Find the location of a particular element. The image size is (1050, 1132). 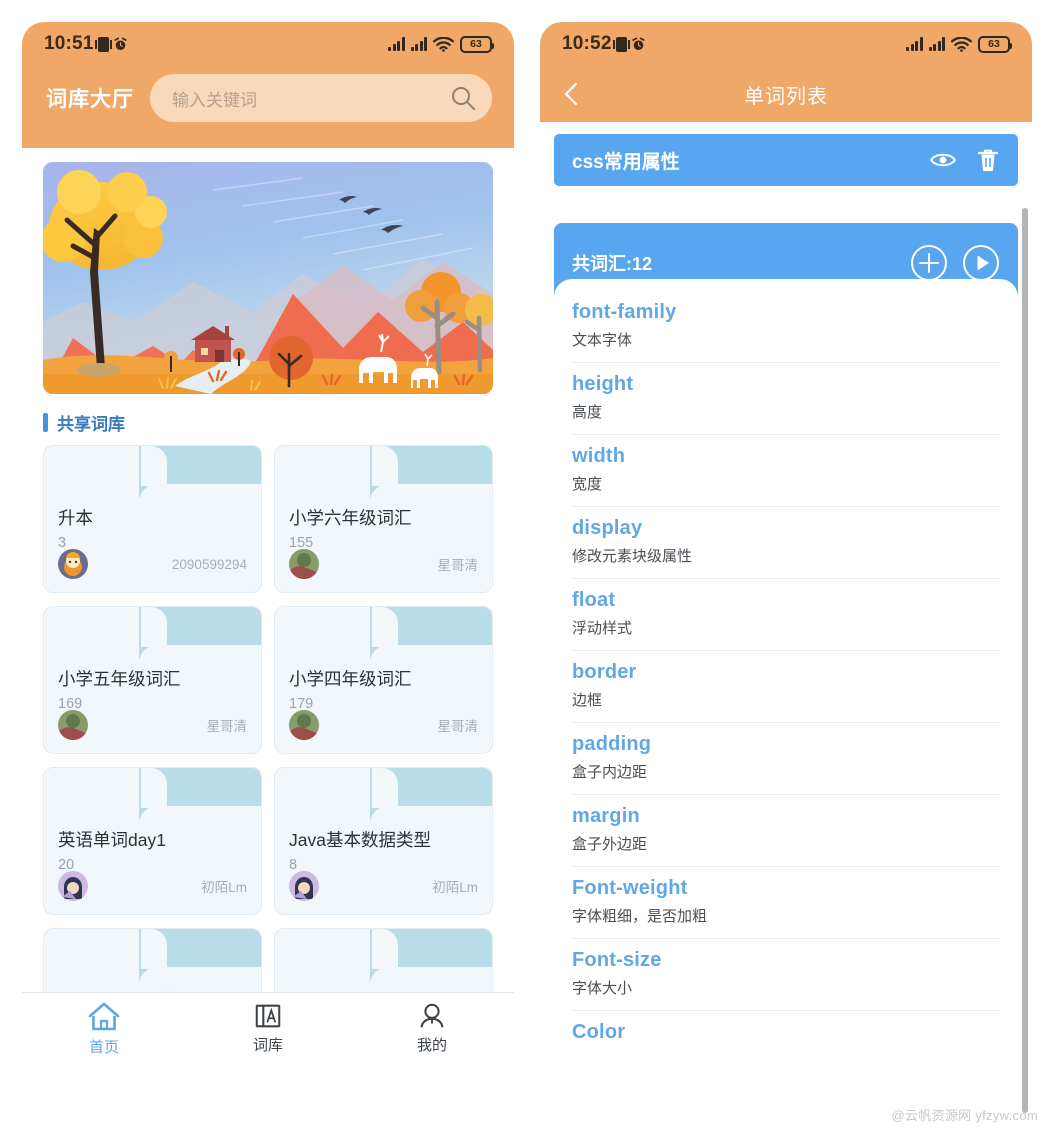

library-card: 小学四年级词汇 179 星哥清 is located at coordinates (383, 680).